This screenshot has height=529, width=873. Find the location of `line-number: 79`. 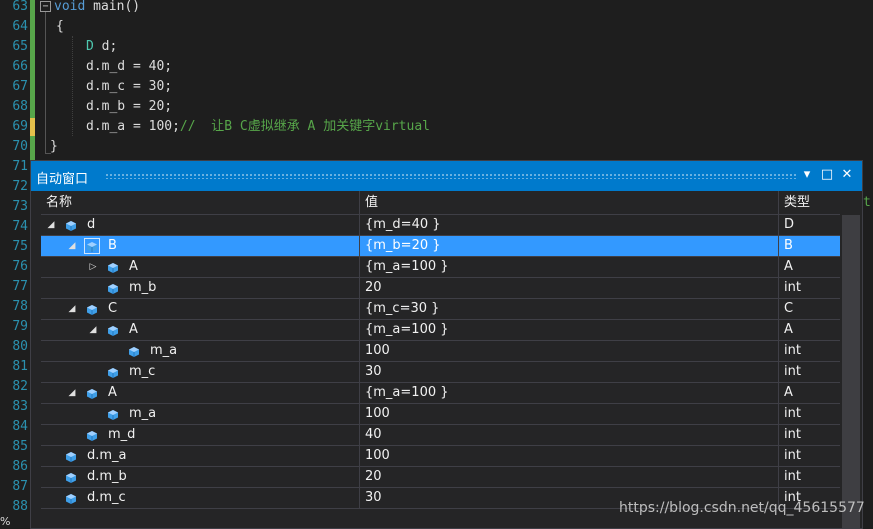

line-number: 79 is located at coordinates (20, 326).